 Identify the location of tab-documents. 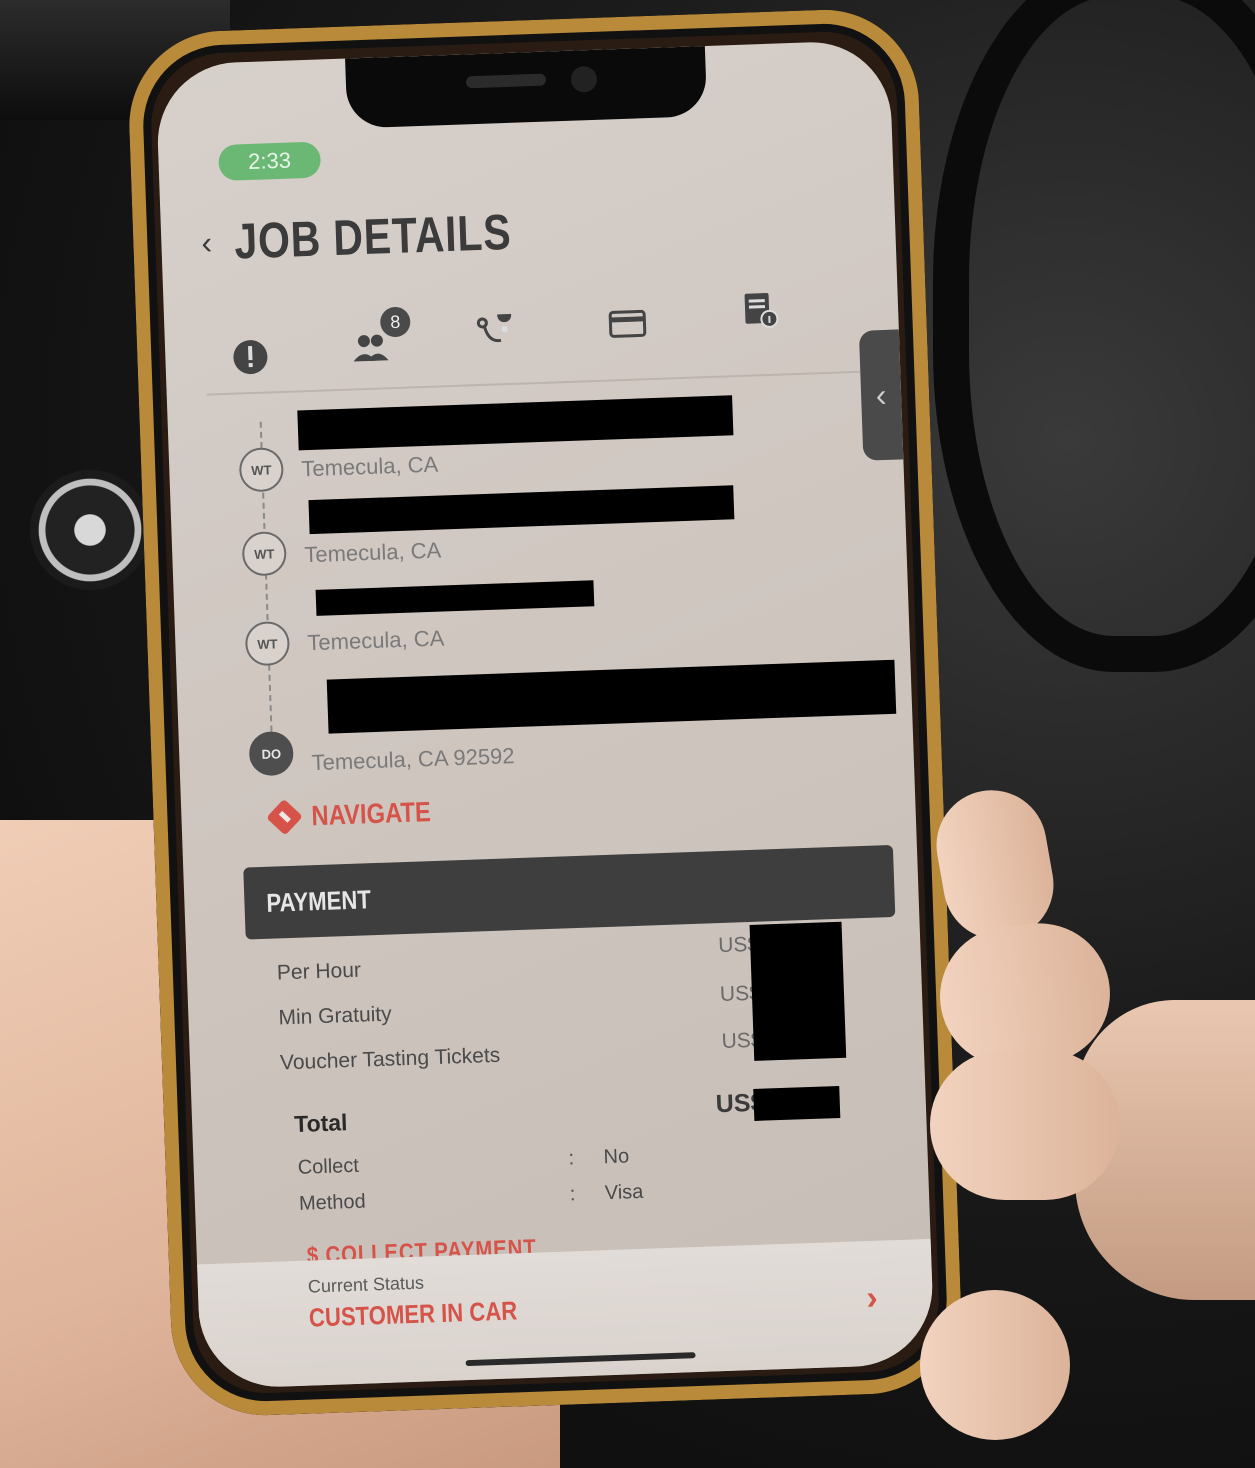
(759, 309).